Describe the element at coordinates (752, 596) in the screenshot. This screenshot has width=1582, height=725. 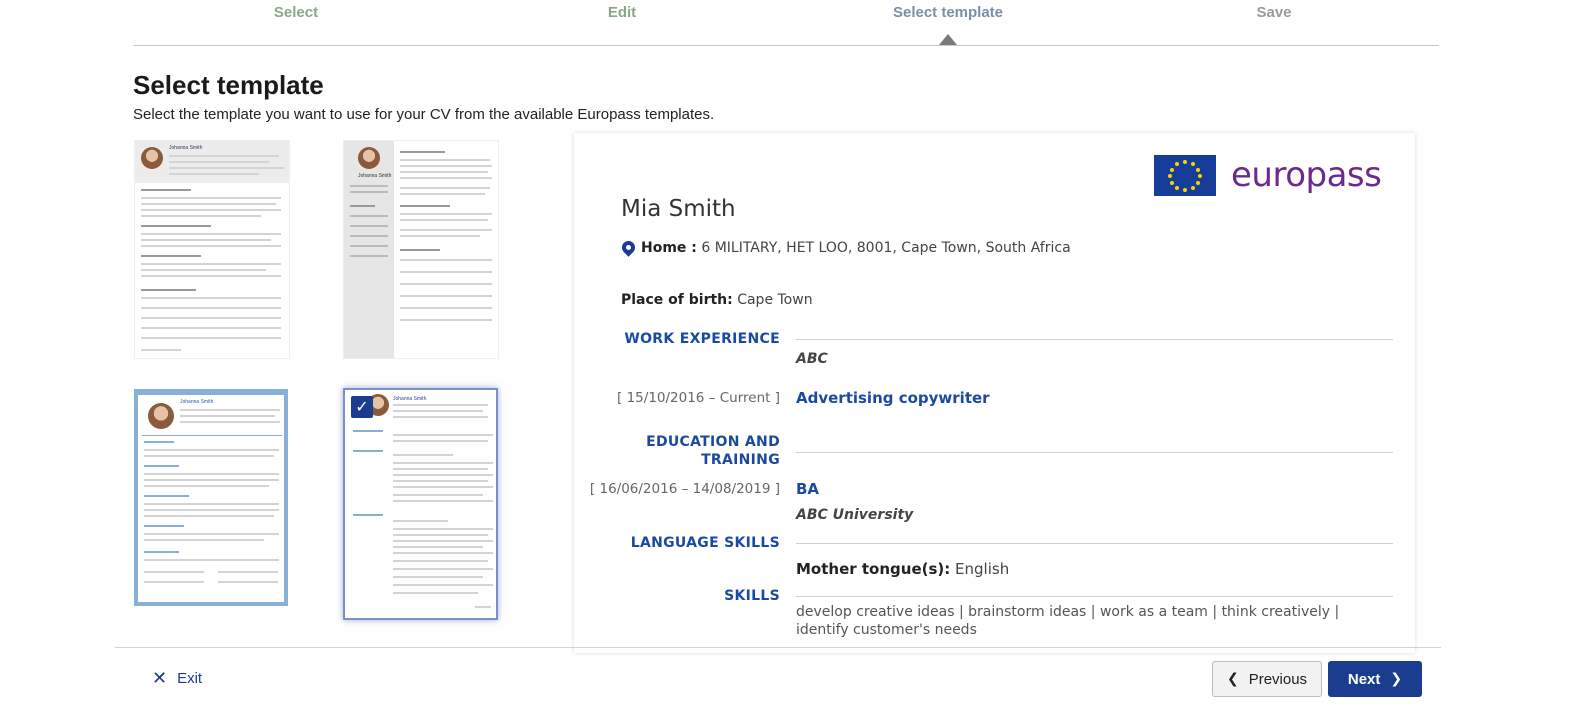
I see `skills-heading: SKILLS` at that location.